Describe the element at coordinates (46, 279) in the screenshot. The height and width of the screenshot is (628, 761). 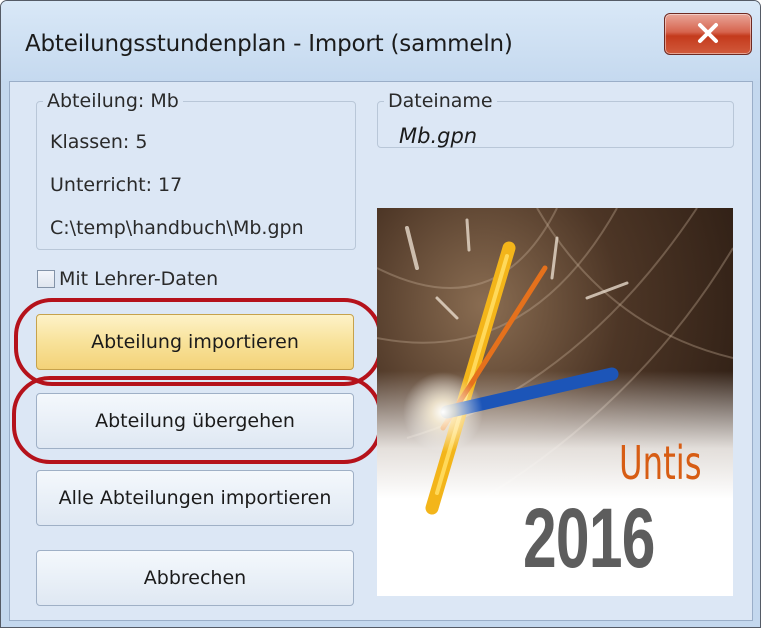
I see `checkbox-icon` at that location.